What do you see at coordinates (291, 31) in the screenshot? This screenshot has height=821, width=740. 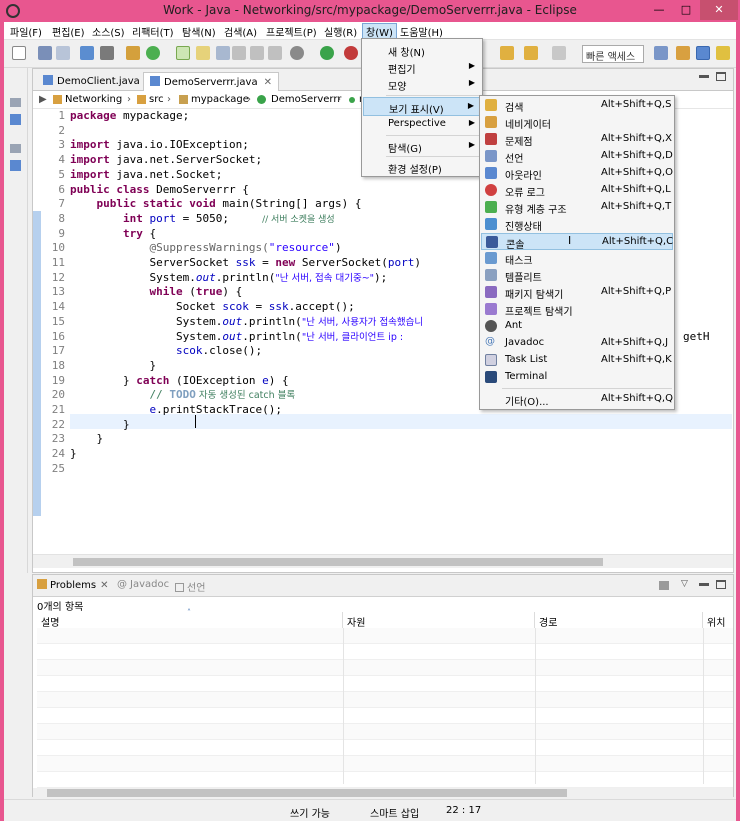 I see `menu-project: 프로젝트(P)` at bounding box center [291, 31].